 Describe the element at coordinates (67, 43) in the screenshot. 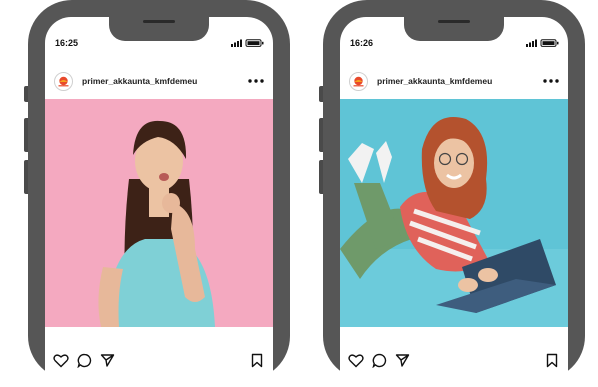

I see `status-time: 16:25` at that location.